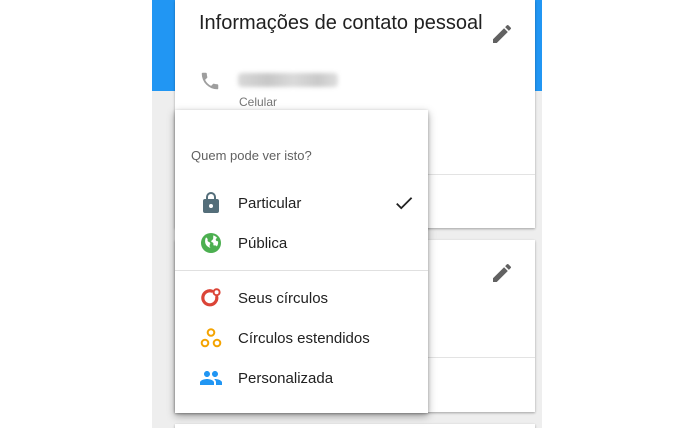 The width and height of the screenshot is (695, 428). I want to click on circles-icon, so click(211, 297).